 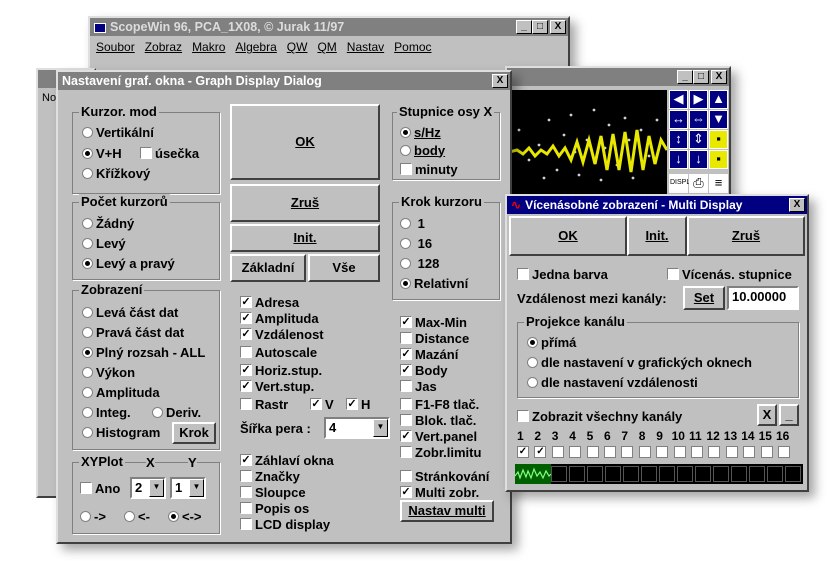 I want to click on radio-krok-1: 1, so click(x=412, y=223).